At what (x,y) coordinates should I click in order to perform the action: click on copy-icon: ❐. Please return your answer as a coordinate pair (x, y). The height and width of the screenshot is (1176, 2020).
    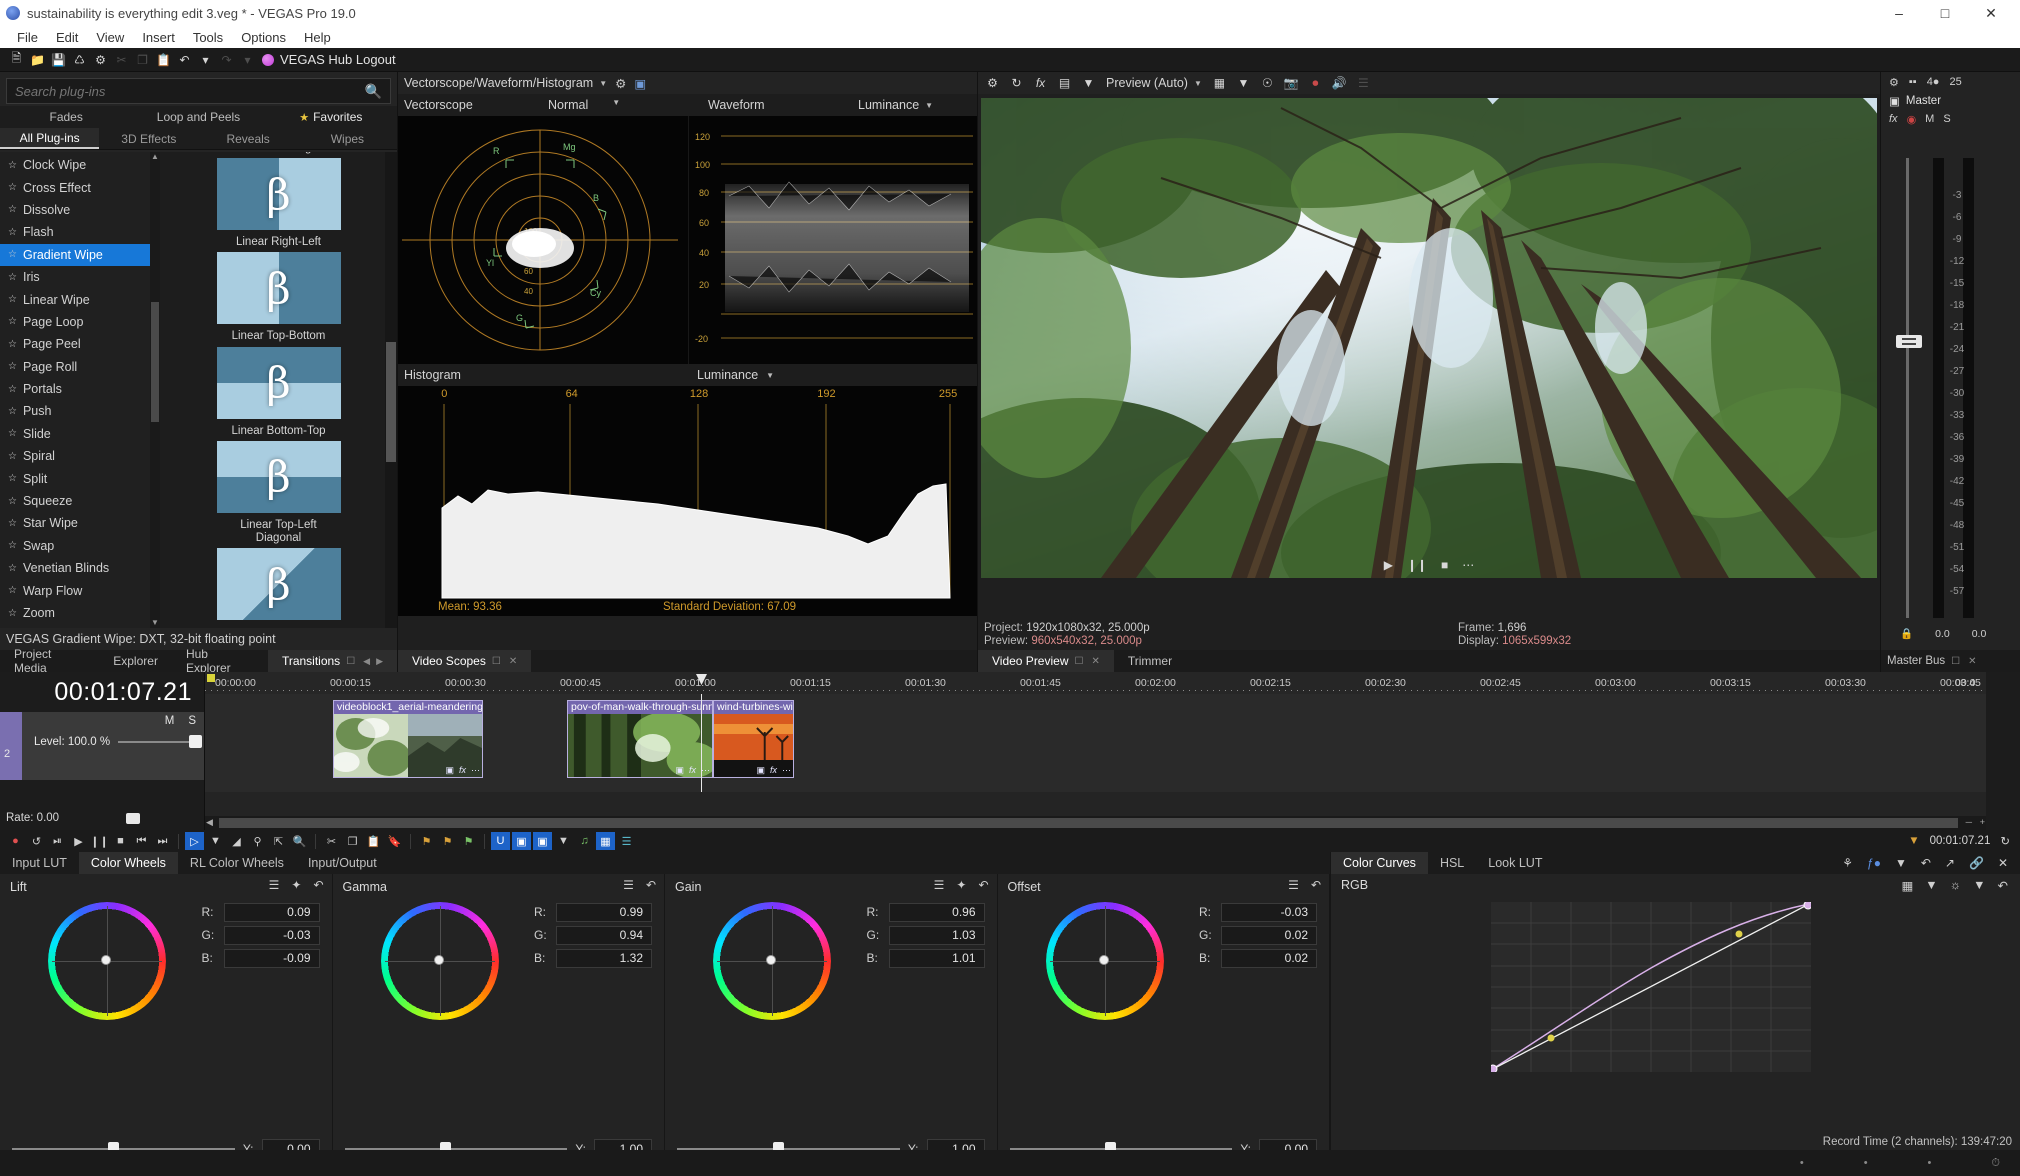
    Looking at the image, I should click on (352, 841).